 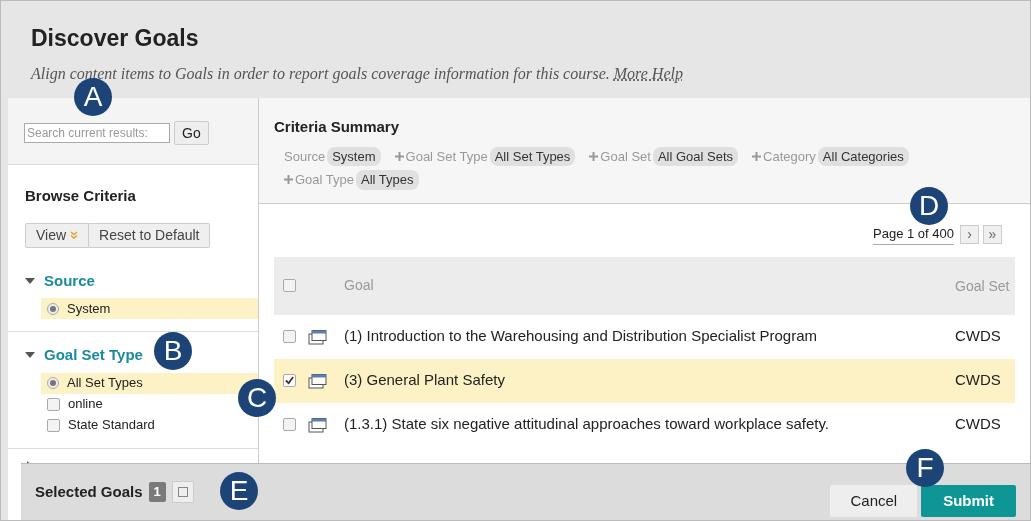 I want to click on goal-cell-text: (3) General Plant Safety, so click(x=425, y=380).